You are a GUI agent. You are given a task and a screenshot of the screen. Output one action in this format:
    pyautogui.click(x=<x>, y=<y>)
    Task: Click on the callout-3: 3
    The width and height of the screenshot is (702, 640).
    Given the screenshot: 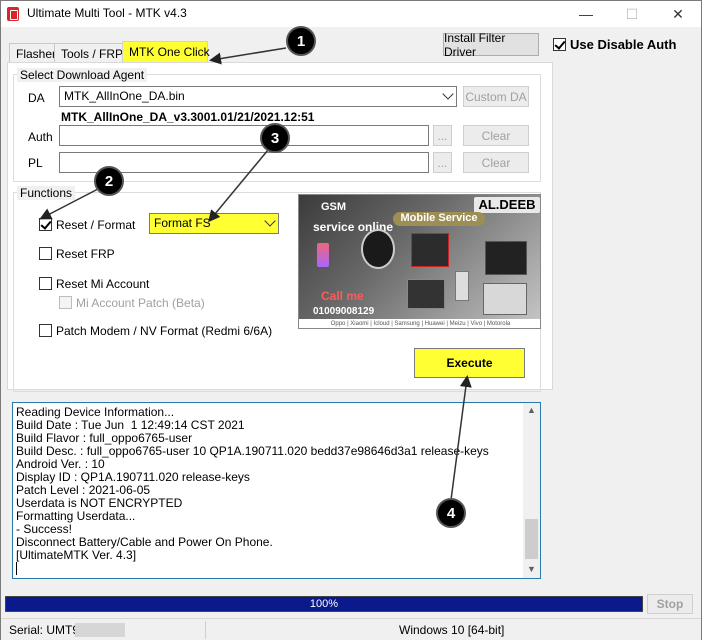 What is the action you would take?
    pyautogui.click(x=275, y=138)
    